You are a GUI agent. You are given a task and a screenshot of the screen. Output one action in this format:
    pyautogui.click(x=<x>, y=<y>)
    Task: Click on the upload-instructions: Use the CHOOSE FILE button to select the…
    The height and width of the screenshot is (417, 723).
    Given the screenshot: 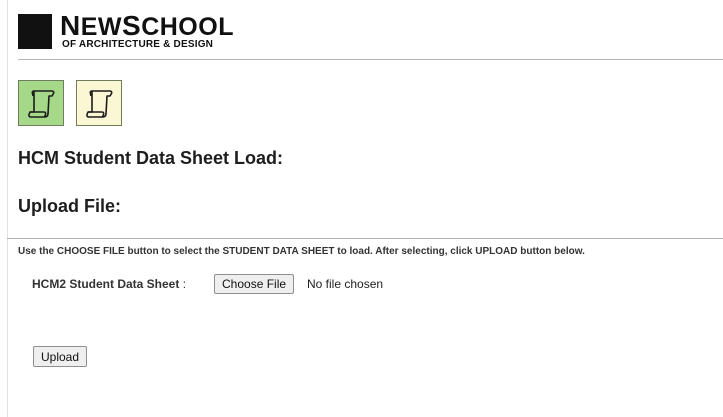 What is the action you would take?
    pyautogui.click(x=301, y=251)
    